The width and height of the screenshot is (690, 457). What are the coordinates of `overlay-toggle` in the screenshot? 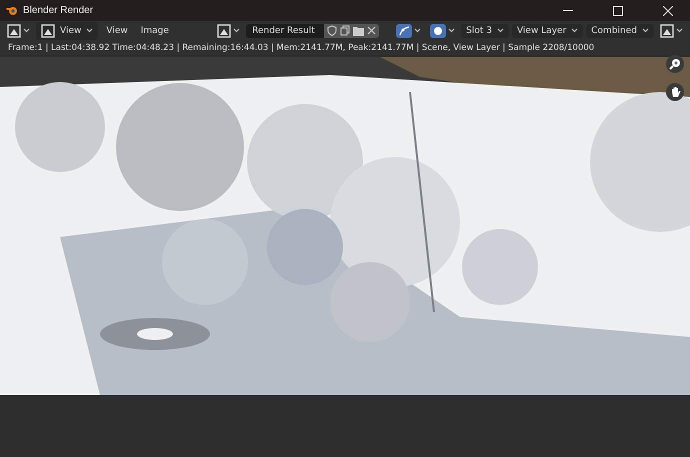 It's located at (438, 31).